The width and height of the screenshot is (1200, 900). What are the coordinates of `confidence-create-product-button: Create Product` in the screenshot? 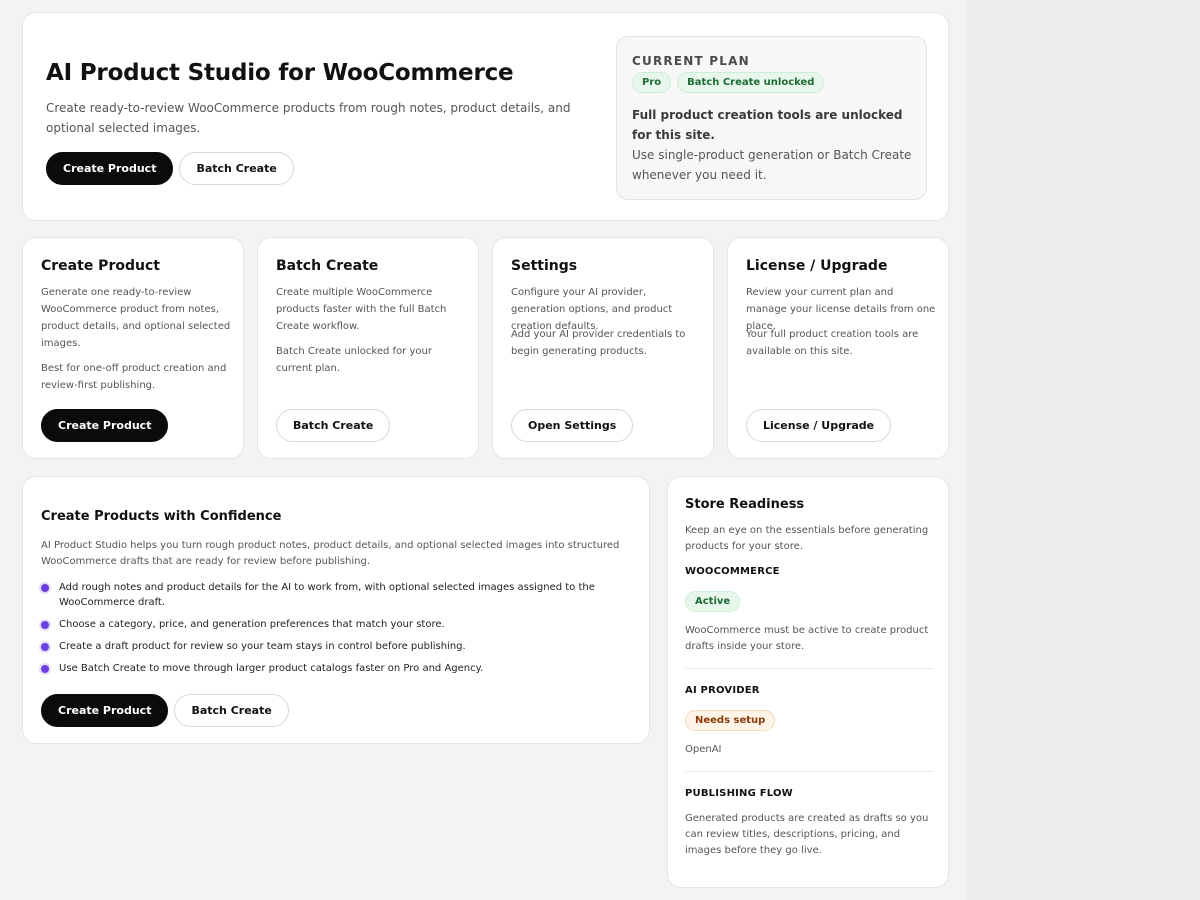 It's located at (105, 710).